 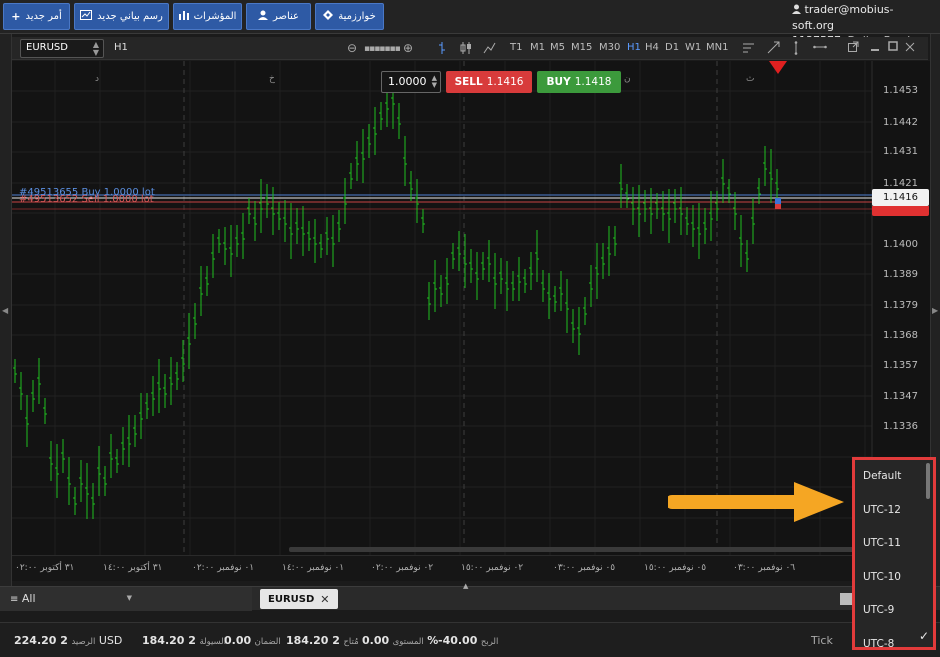 I want to click on date-tick: ٣١ أكتوبر ٠٢:٠٠, so click(x=45, y=568).